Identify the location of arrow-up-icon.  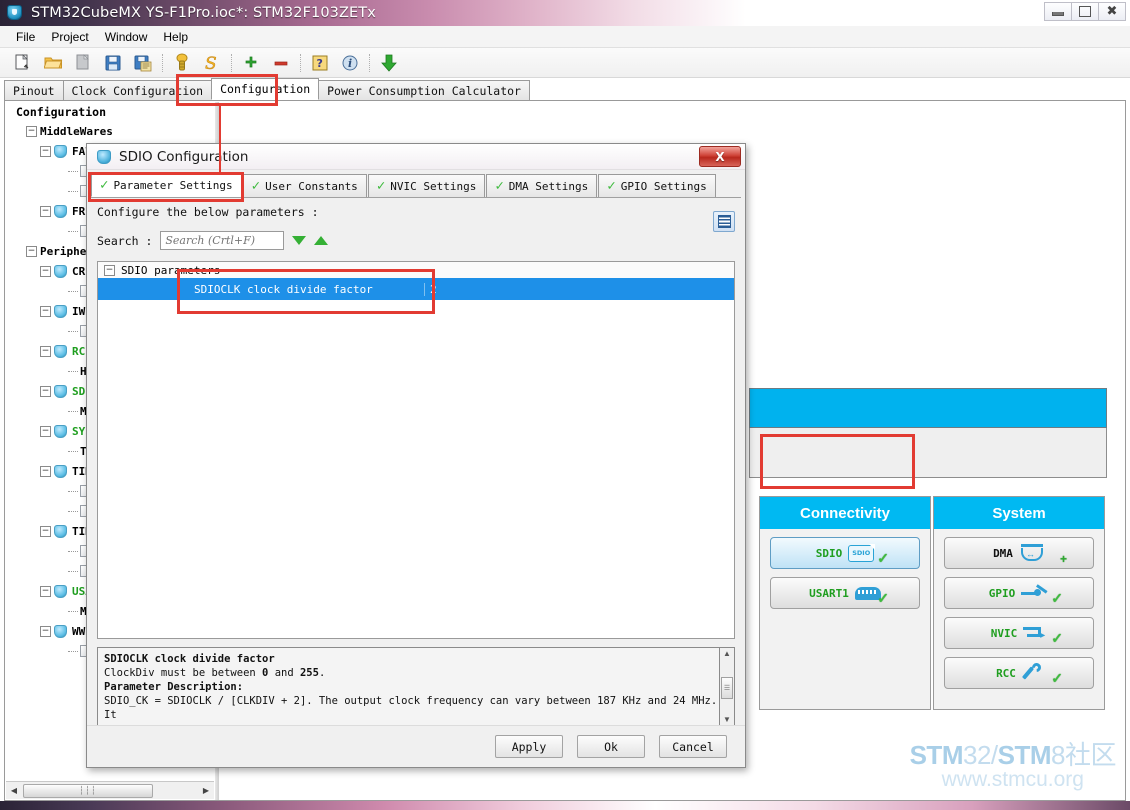
(321, 240).